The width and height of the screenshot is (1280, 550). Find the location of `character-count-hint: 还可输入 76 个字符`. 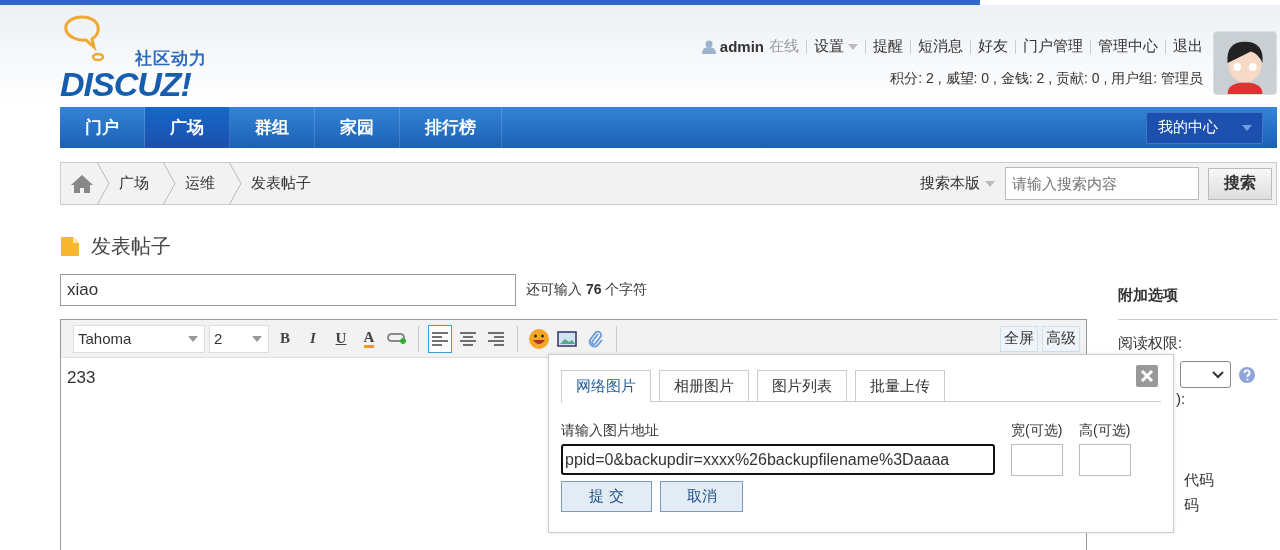

character-count-hint: 还可输入 76 个字符 is located at coordinates (587, 290).